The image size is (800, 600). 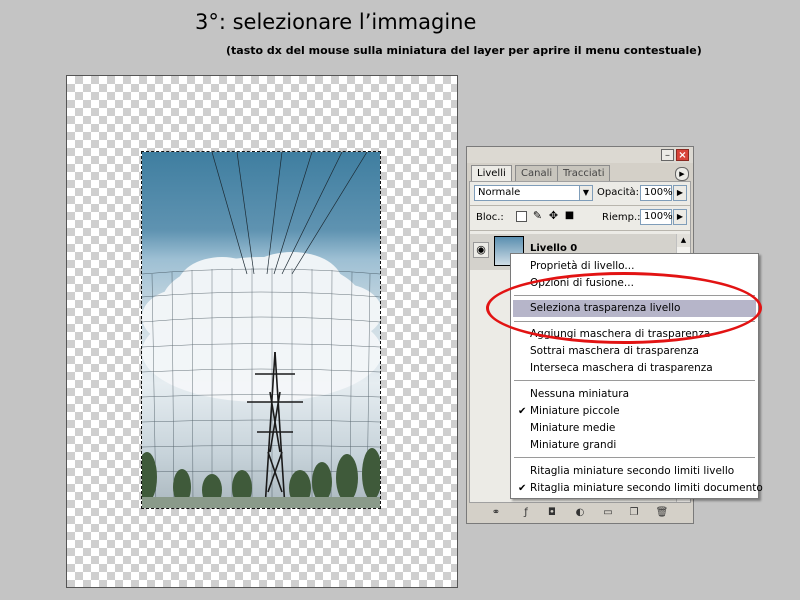 I want to click on menu-item-intersect-transparency-mask: Interseca maschera di trasparenza, so click(x=634, y=368).